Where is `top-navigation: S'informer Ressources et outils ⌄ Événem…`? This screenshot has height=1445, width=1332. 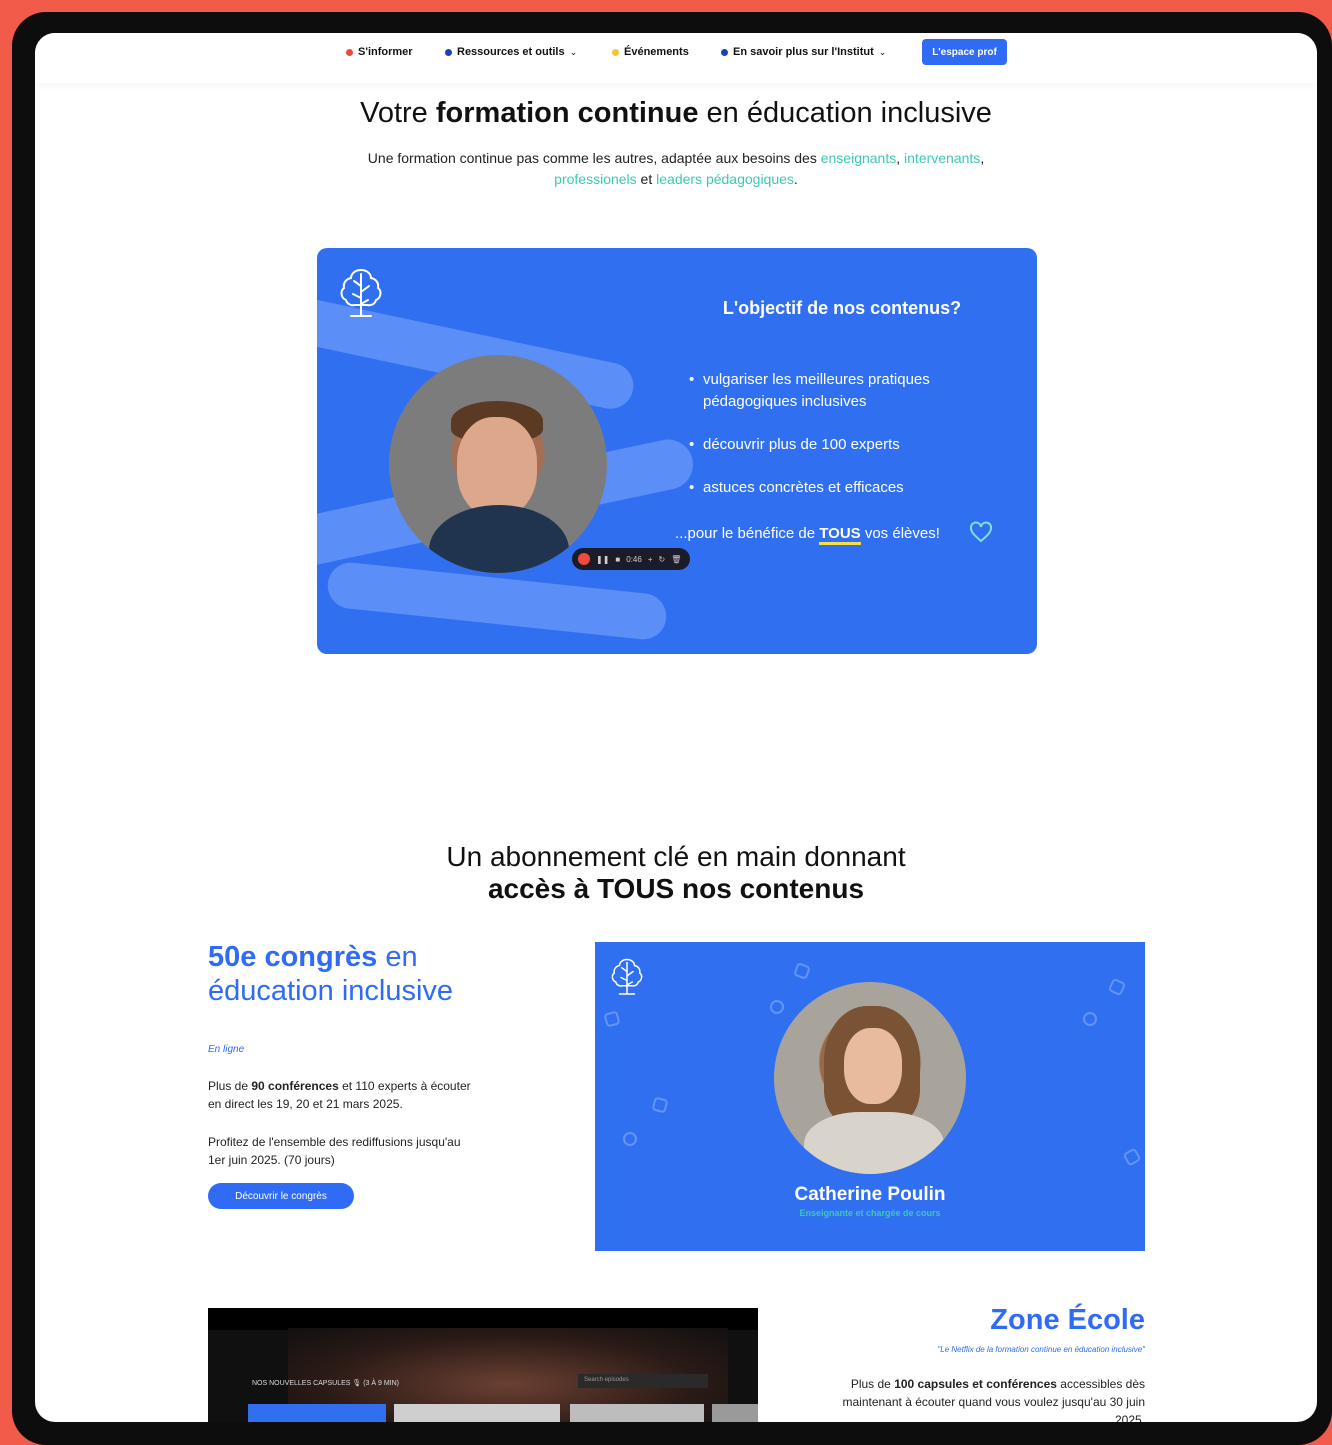
top-navigation: S'informer Ressources et outils ⌄ Événem… is located at coordinates (676, 58).